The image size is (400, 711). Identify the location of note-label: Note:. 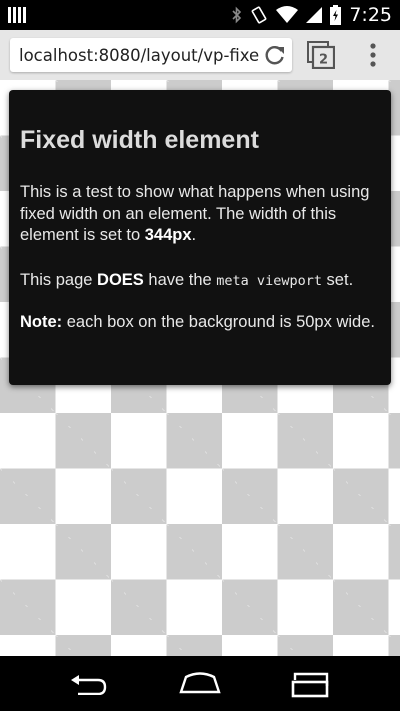
(41, 322).